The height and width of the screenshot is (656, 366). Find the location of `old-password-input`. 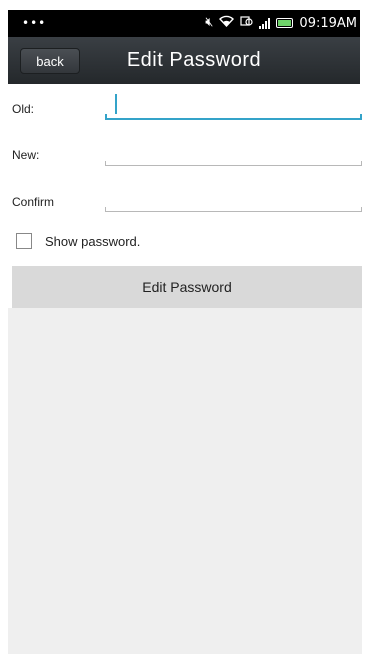

old-password-input is located at coordinates (233, 106).